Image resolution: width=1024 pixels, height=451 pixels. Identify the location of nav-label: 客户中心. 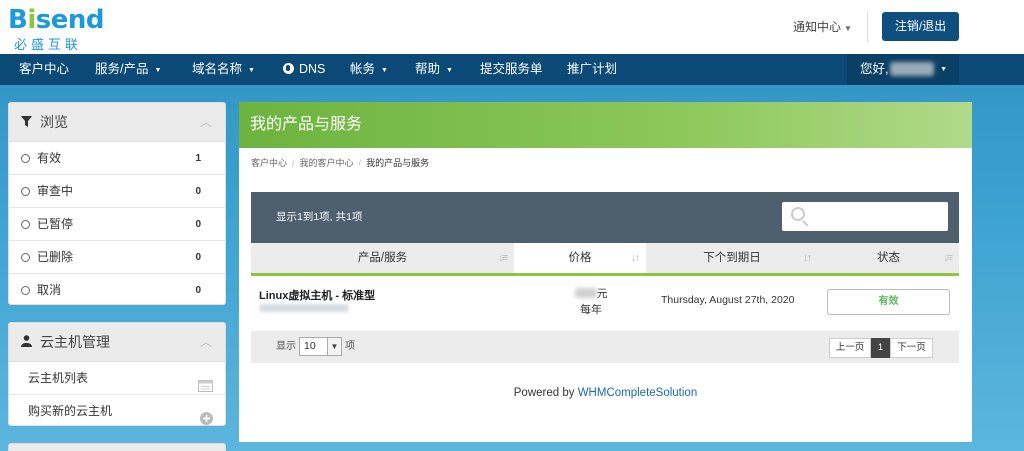
(44, 69).